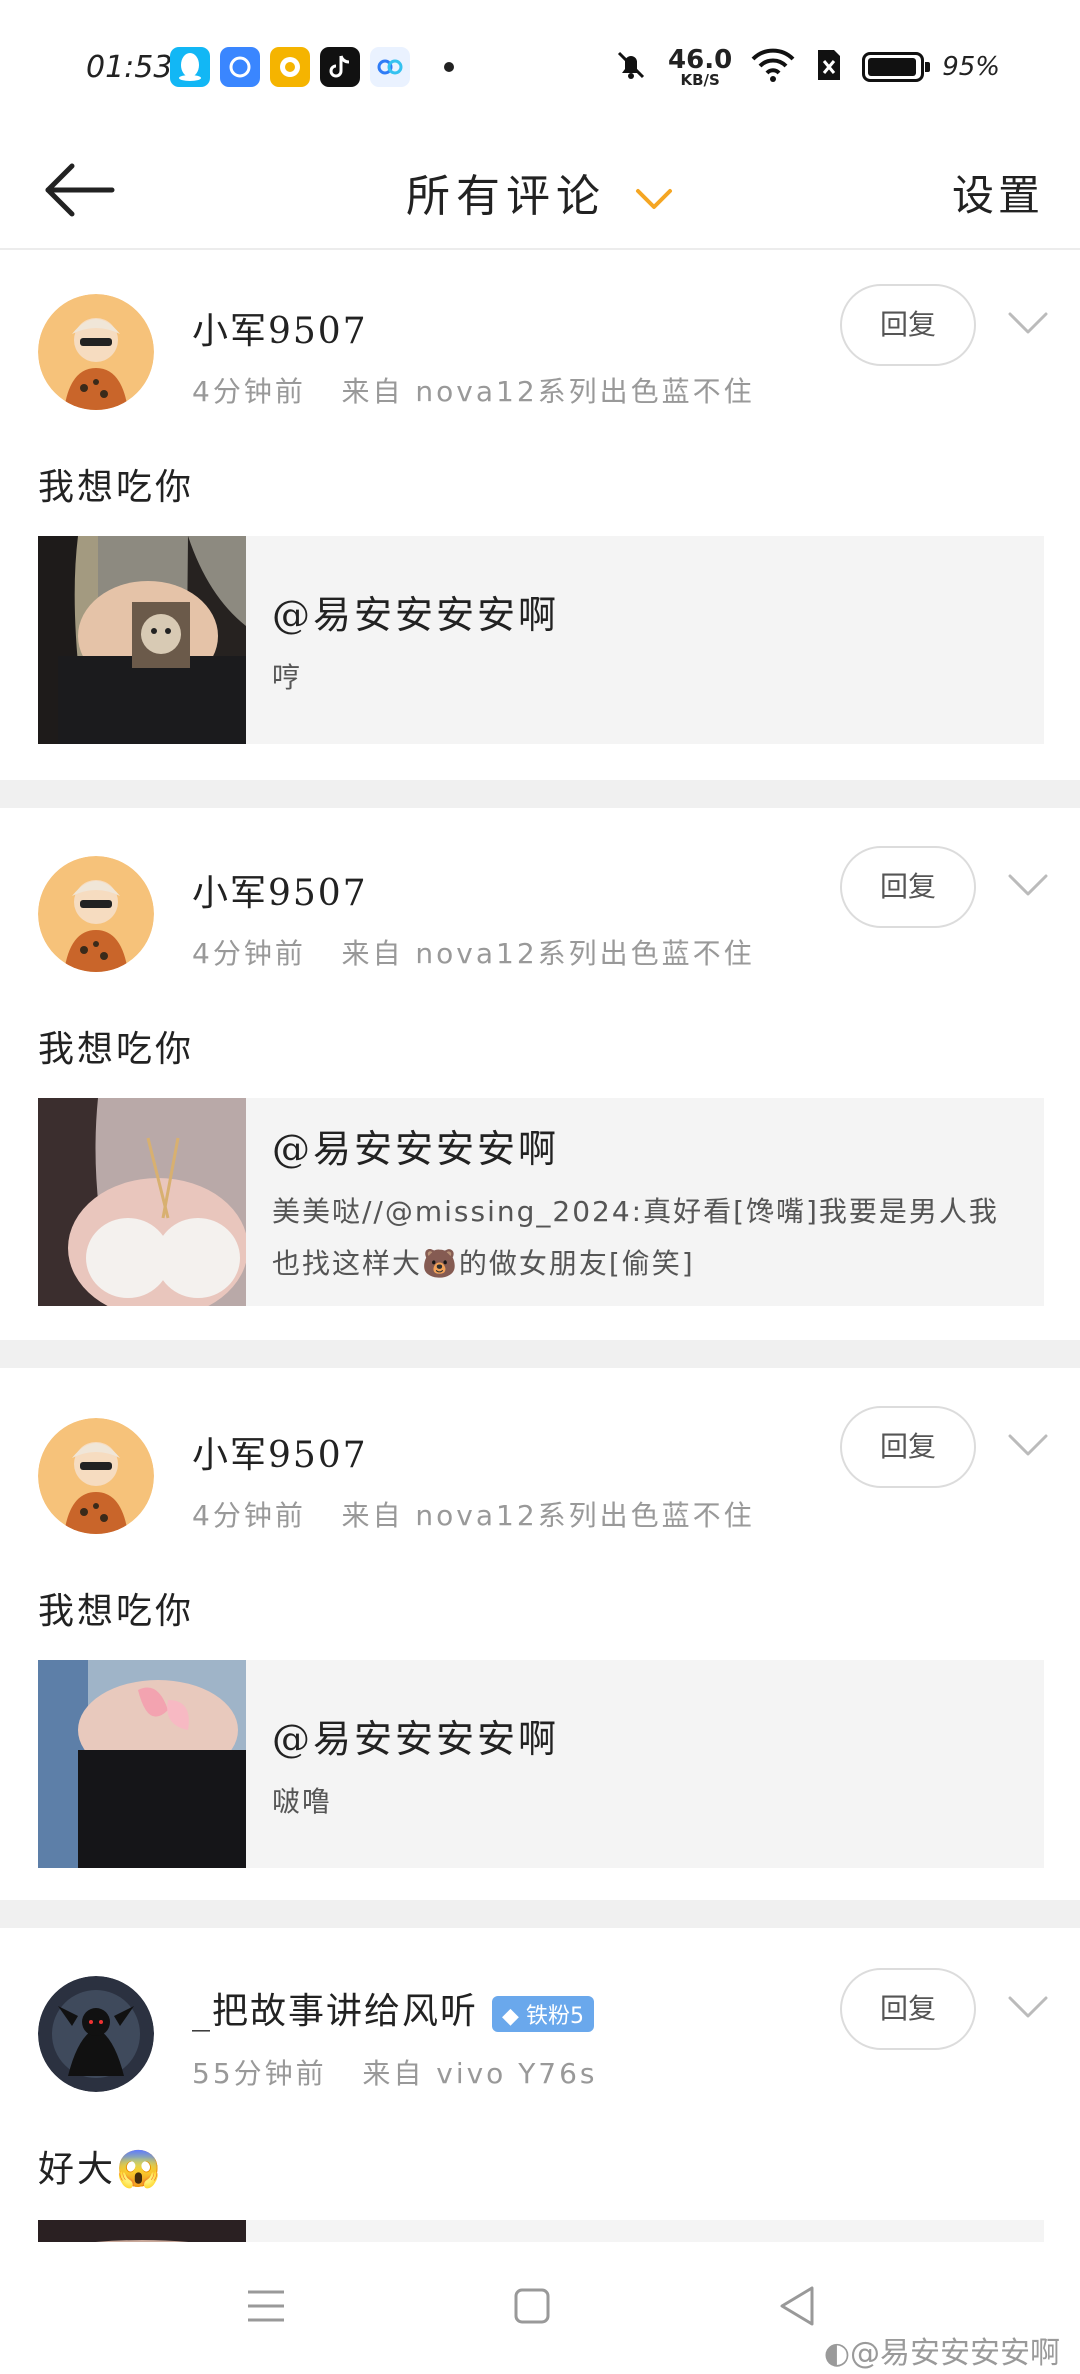 The height and width of the screenshot is (2374, 1080). I want to click on username: _把故事讲给风听, so click(335, 2011).